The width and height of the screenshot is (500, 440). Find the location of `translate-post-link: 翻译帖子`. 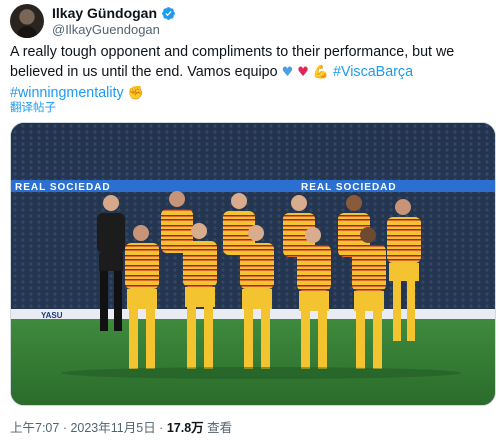

translate-post-link: 翻译帖子 is located at coordinates (33, 107).